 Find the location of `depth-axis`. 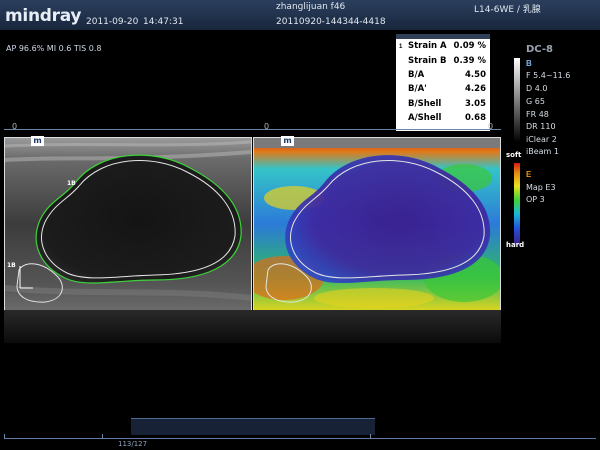

depth-axis is located at coordinates (252, 129).